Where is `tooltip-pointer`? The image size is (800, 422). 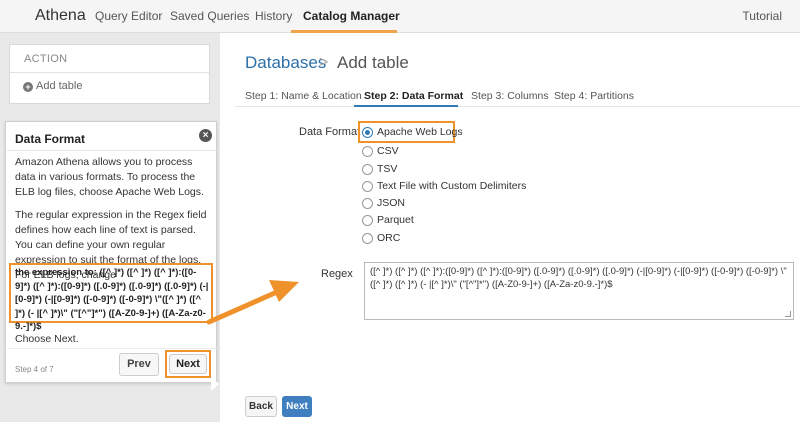 tooltip-pointer is located at coordinates (215, 384).